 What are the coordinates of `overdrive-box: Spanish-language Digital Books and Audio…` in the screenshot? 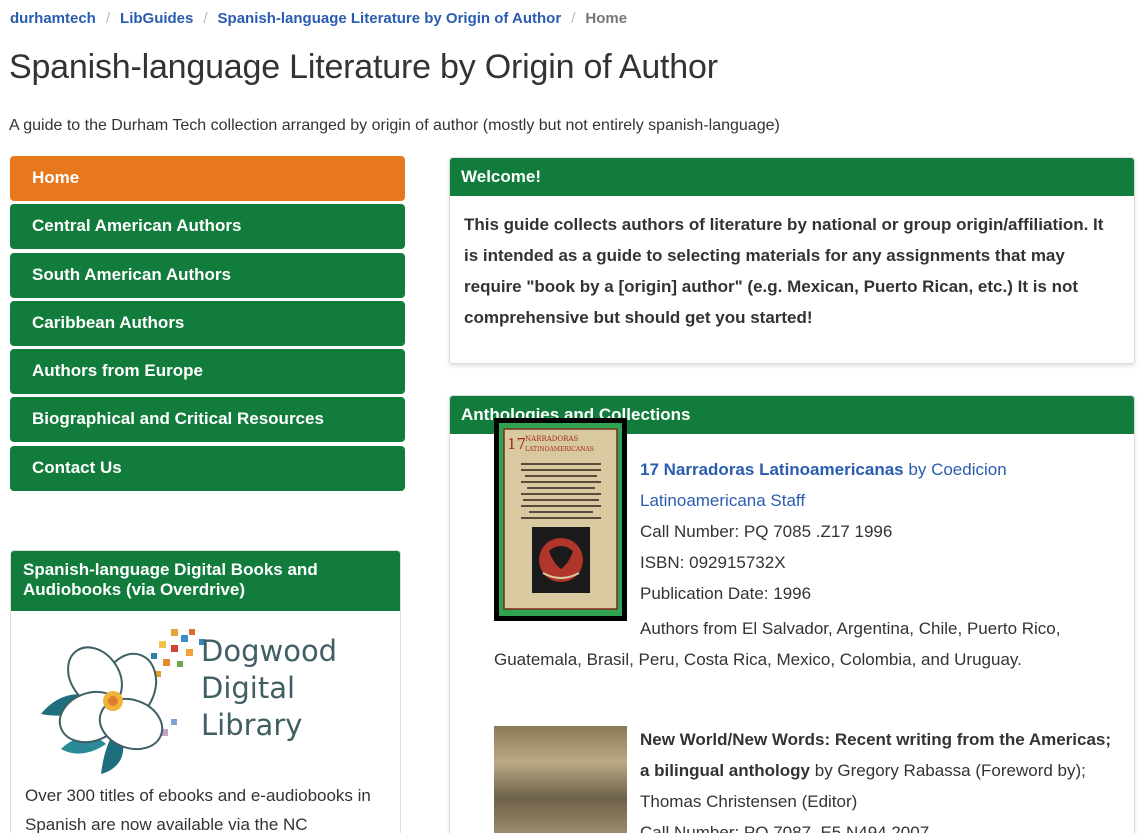 It's located at (205, 691).